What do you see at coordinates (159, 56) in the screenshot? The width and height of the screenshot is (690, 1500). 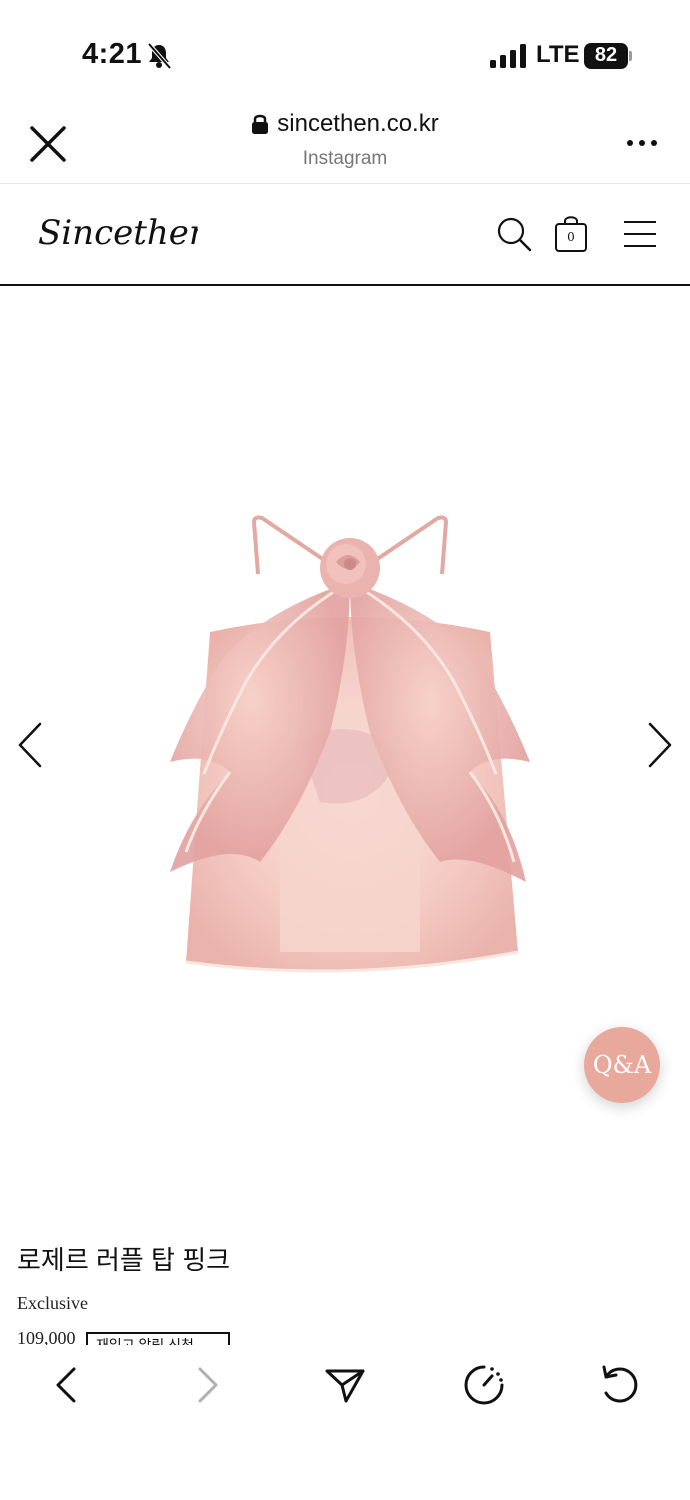 I see `bell-muted-icon` at bounding box center [159, 56].